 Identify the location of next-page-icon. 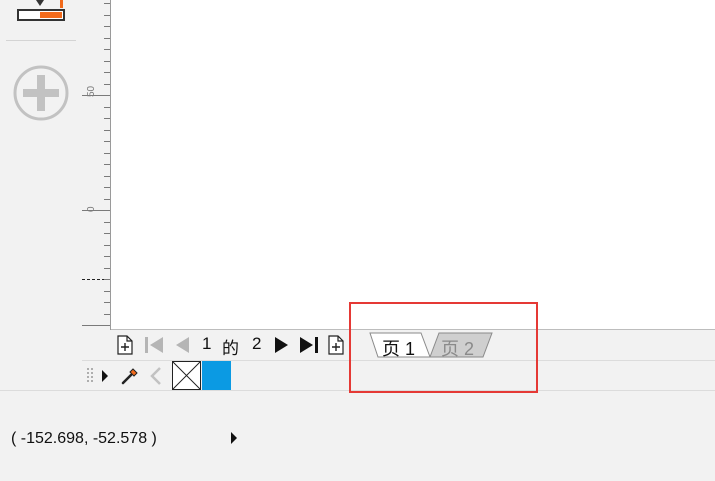
(281, 345).